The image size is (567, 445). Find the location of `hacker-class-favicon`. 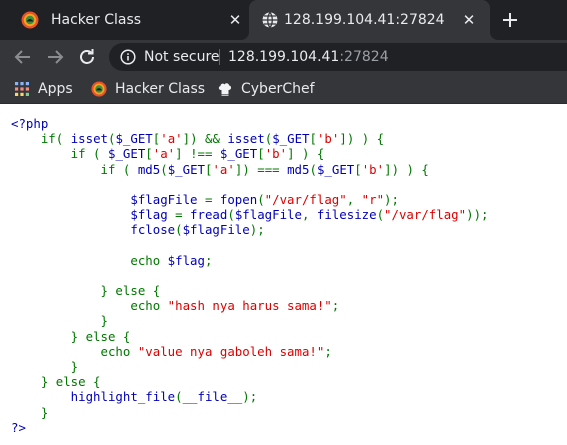

hacker-class-favicon is located at coordinates (30, 20).